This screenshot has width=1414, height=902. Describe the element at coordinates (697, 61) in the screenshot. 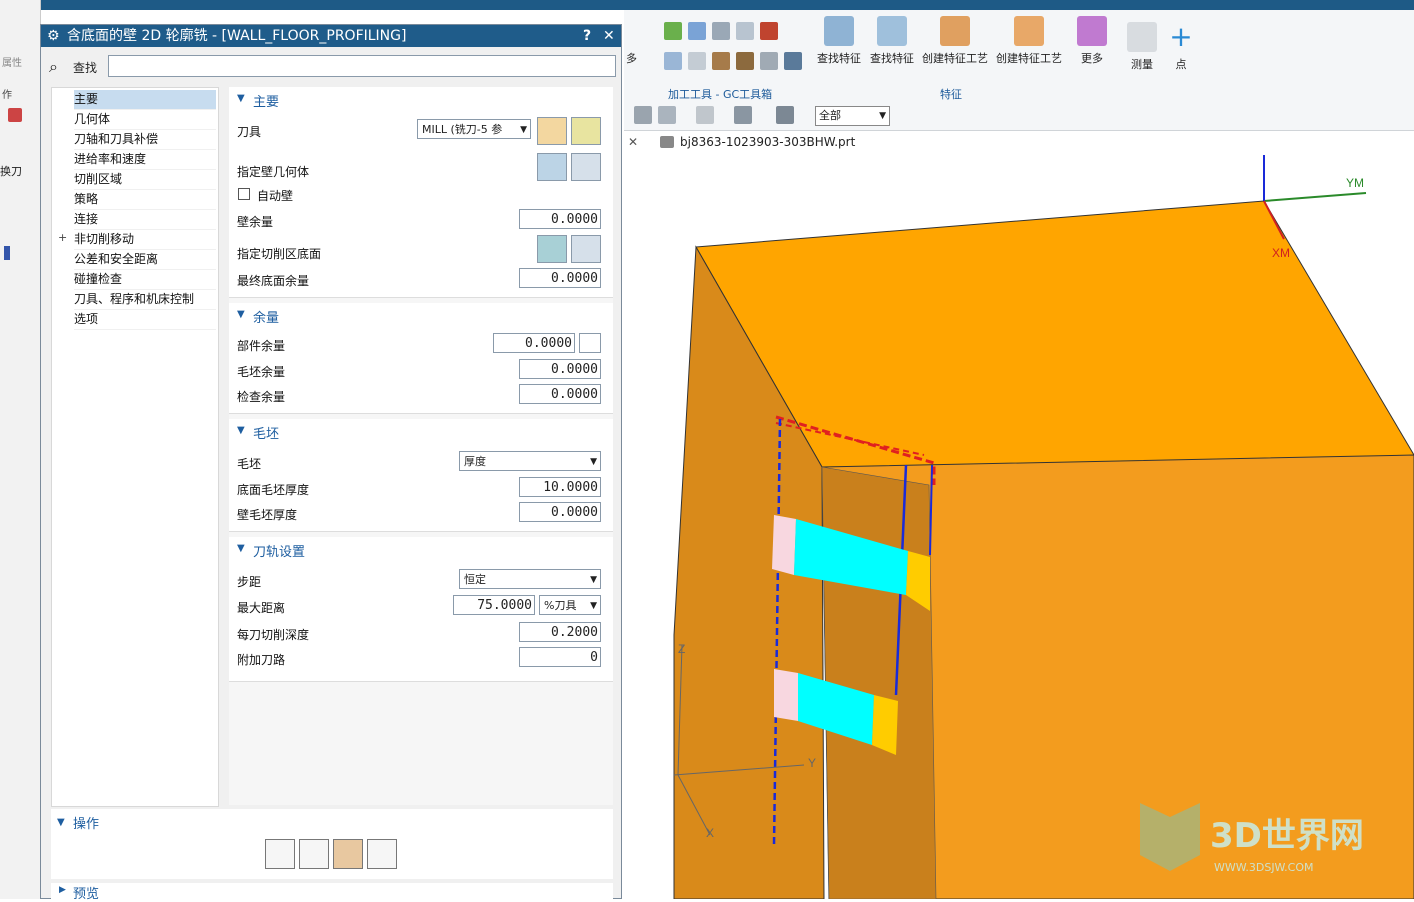

I see `doc-icon` at that location.